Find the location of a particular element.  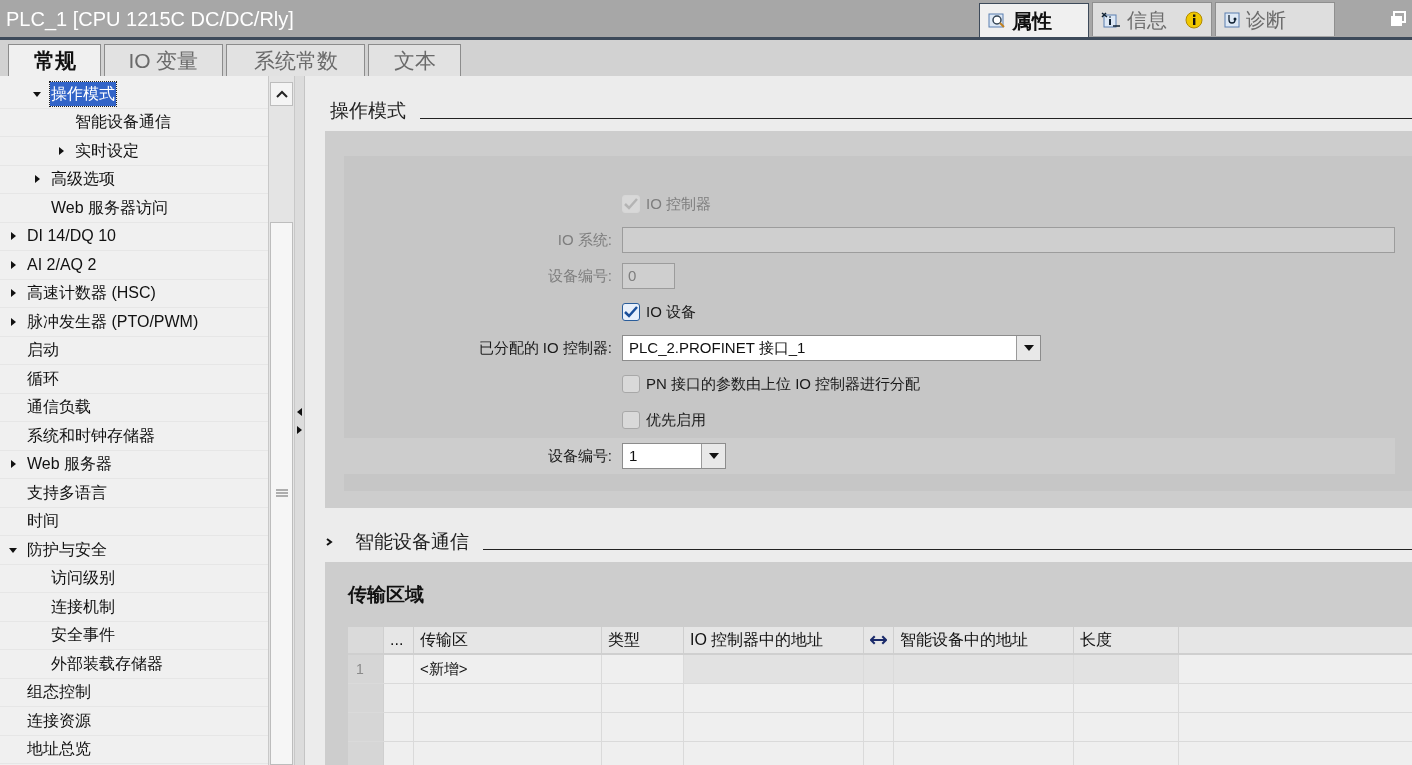

tree-item: Web 服务器访问 is located at coordinates (110, 207).